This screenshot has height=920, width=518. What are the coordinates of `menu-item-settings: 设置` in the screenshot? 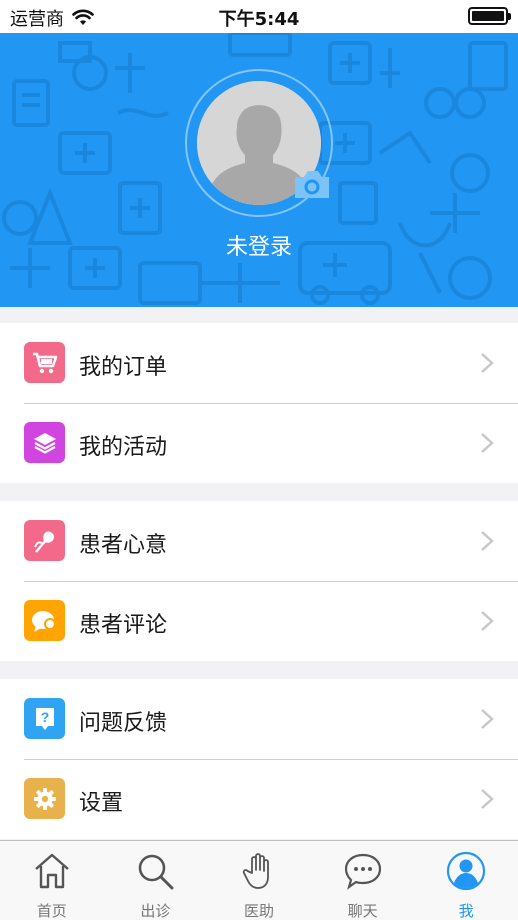 It's located at (259, 799).